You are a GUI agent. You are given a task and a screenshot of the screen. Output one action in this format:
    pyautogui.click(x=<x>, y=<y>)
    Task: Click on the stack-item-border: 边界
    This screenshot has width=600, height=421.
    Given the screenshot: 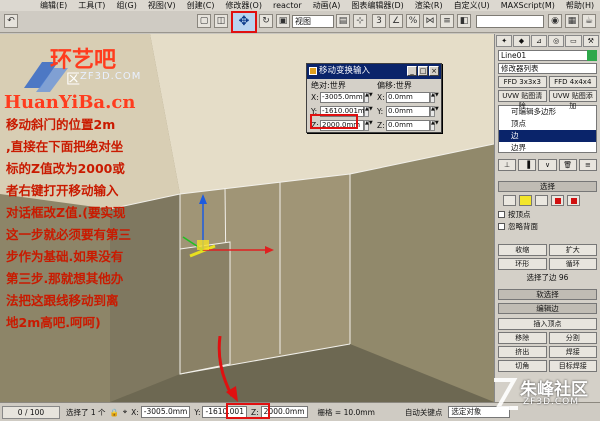 What is the action you would take?
    pyautogui.click(x=547, y=148)
    